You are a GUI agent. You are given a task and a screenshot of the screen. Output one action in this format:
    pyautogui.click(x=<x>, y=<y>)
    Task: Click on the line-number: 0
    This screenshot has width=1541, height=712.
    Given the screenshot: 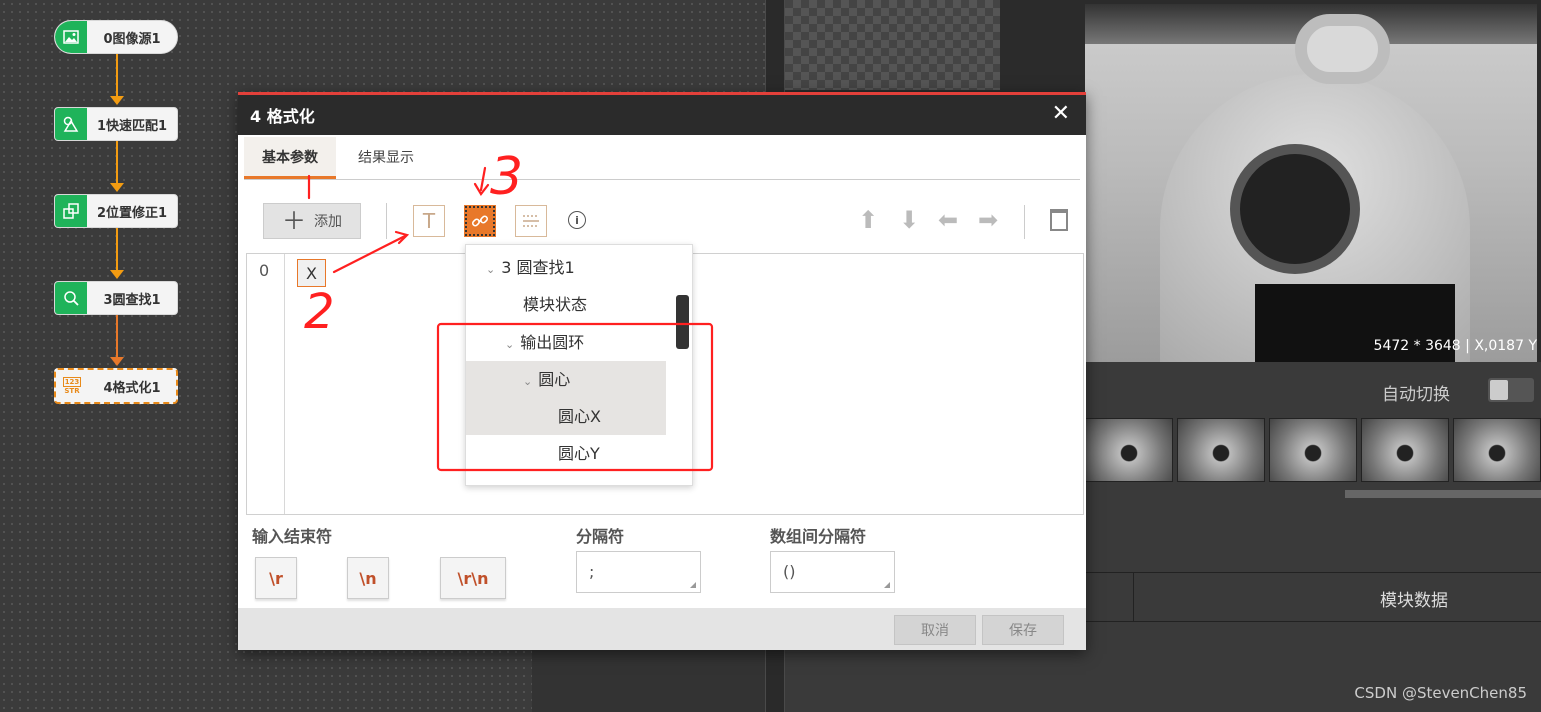 What is the action you would take?
    pyautogui.click(x=264, y=270)
    